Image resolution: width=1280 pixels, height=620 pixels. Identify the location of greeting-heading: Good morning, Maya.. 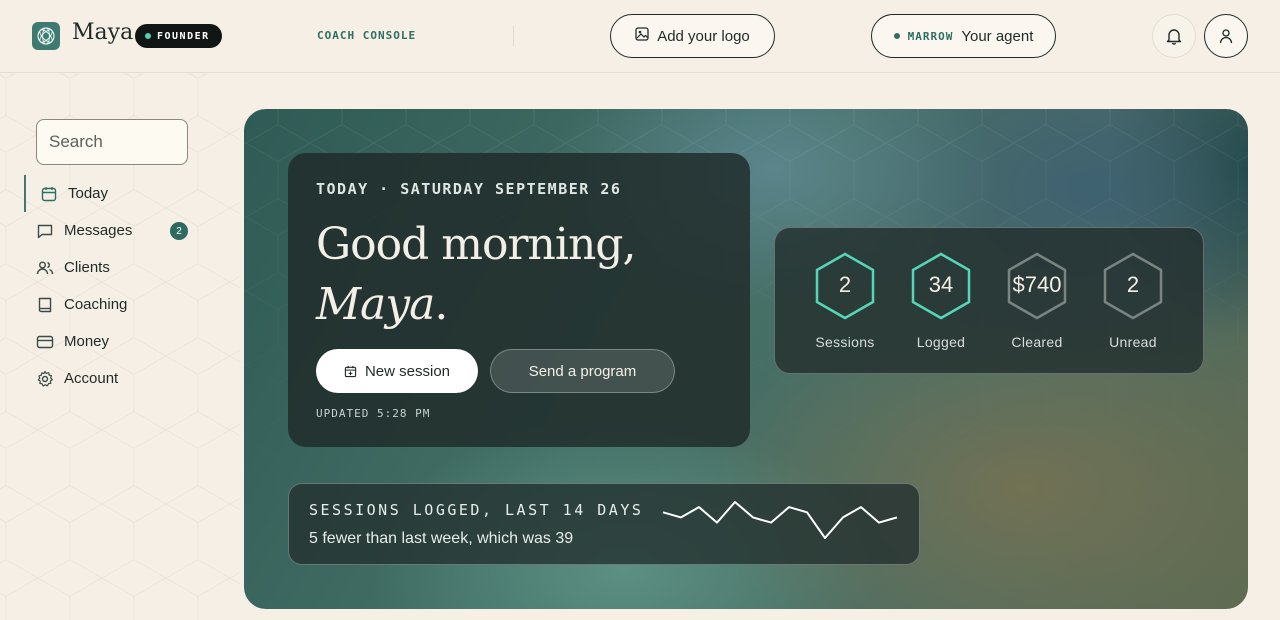
(476, 275).